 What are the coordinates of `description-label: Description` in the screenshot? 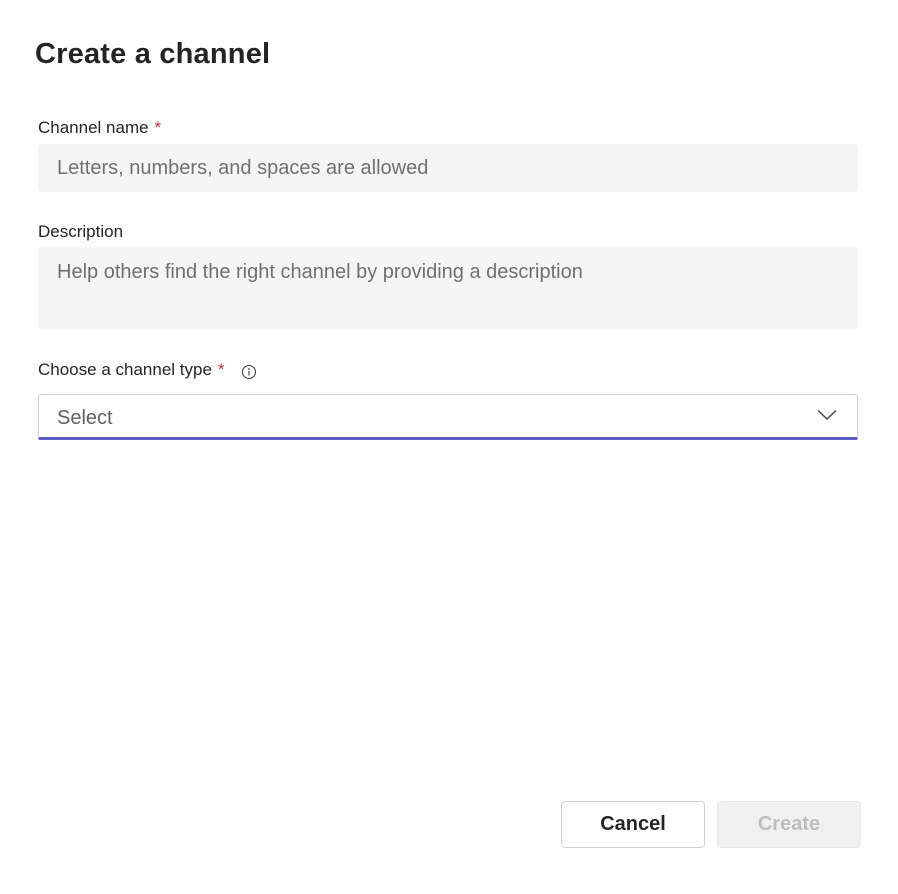 It's located at (81, 231).